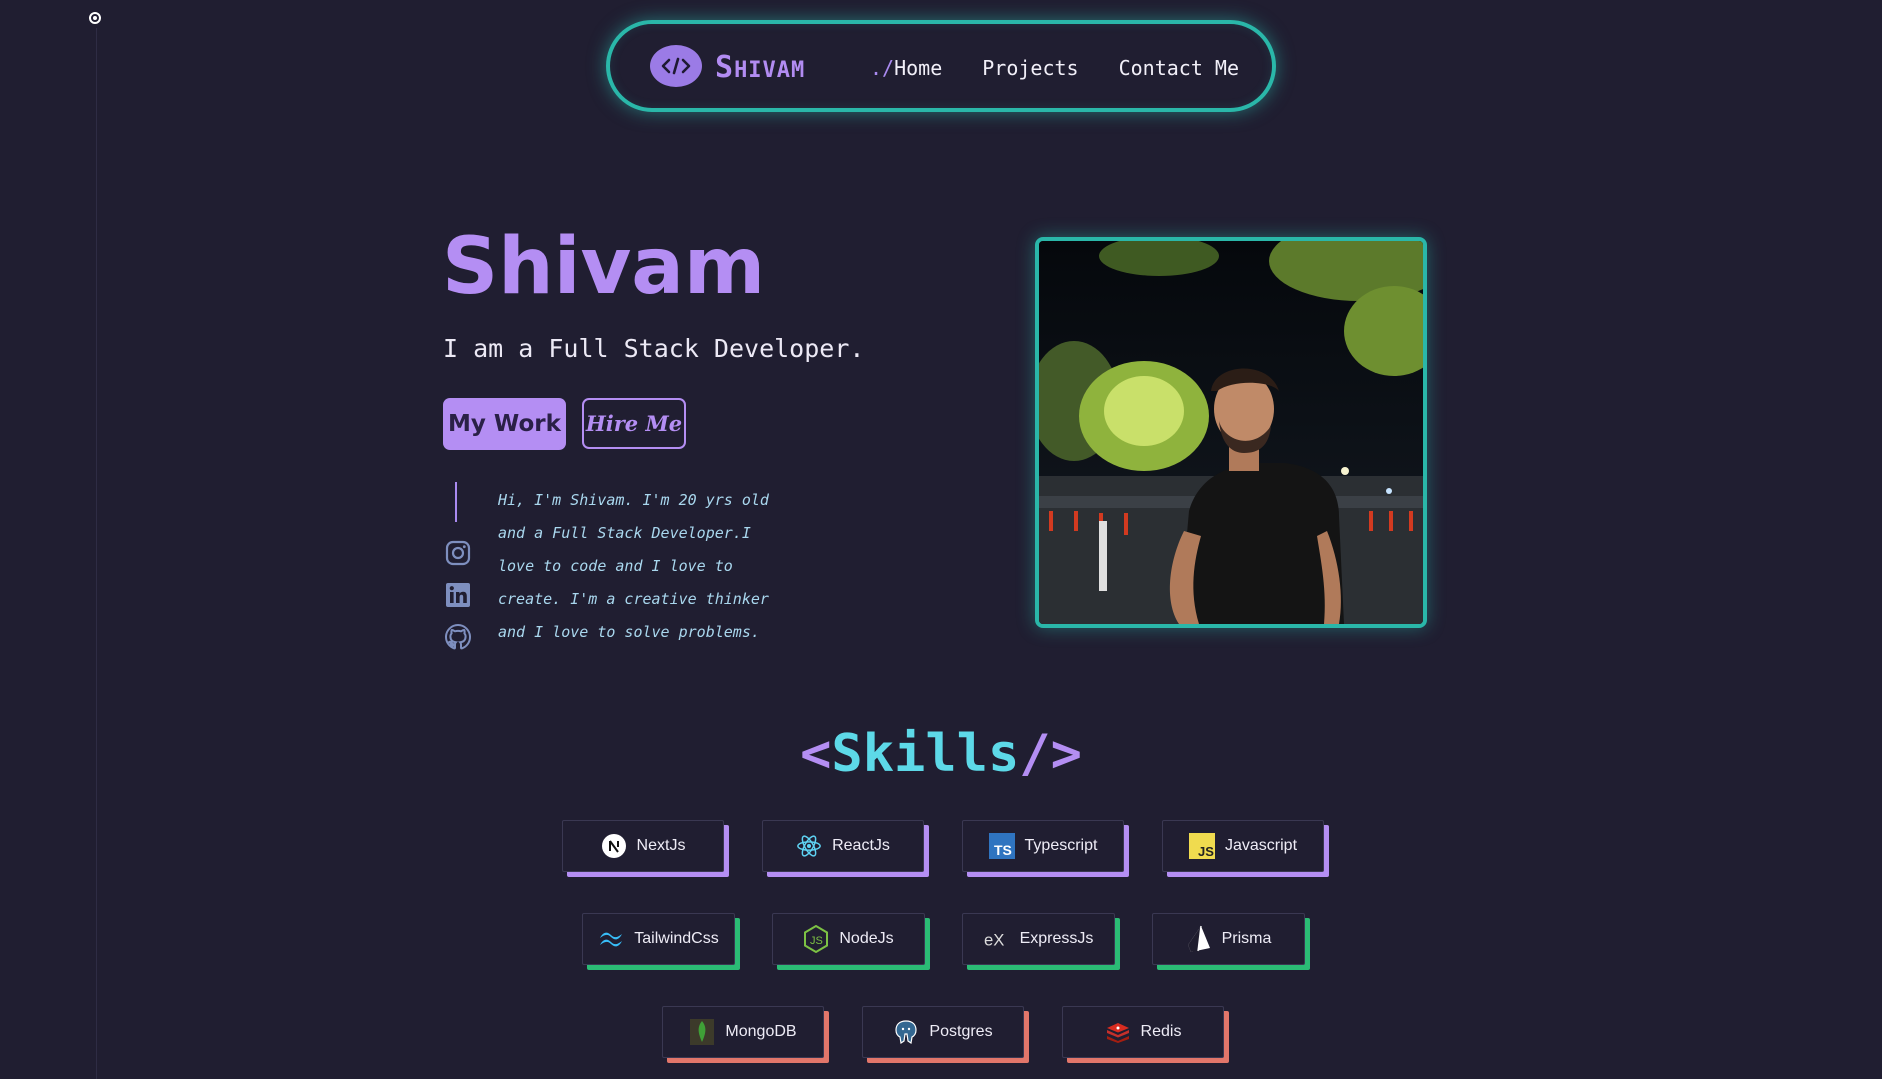 This screenshot has width=1882, height=1079. I want to click on skill-mongodb: MongoDB, so click(743, 1032).